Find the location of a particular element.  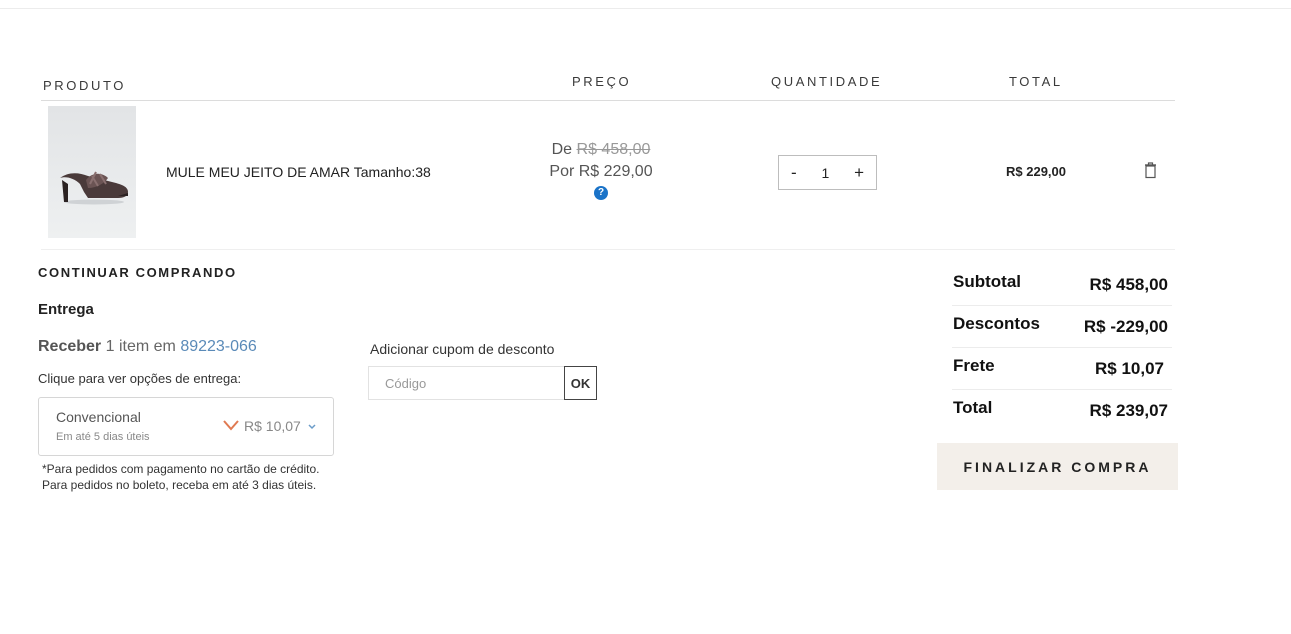

header-price: PREÇO is located at coordinates (602, 81).